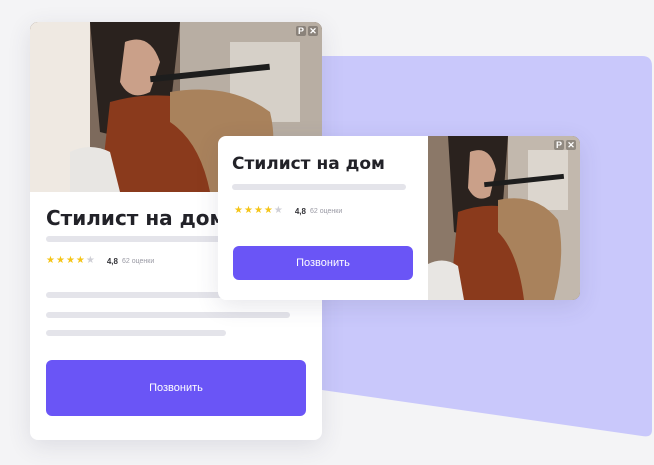  Describe the element at coordinates (504, 218) in the screenshot. I see `hairstylist-photo: P ✕` at that location.